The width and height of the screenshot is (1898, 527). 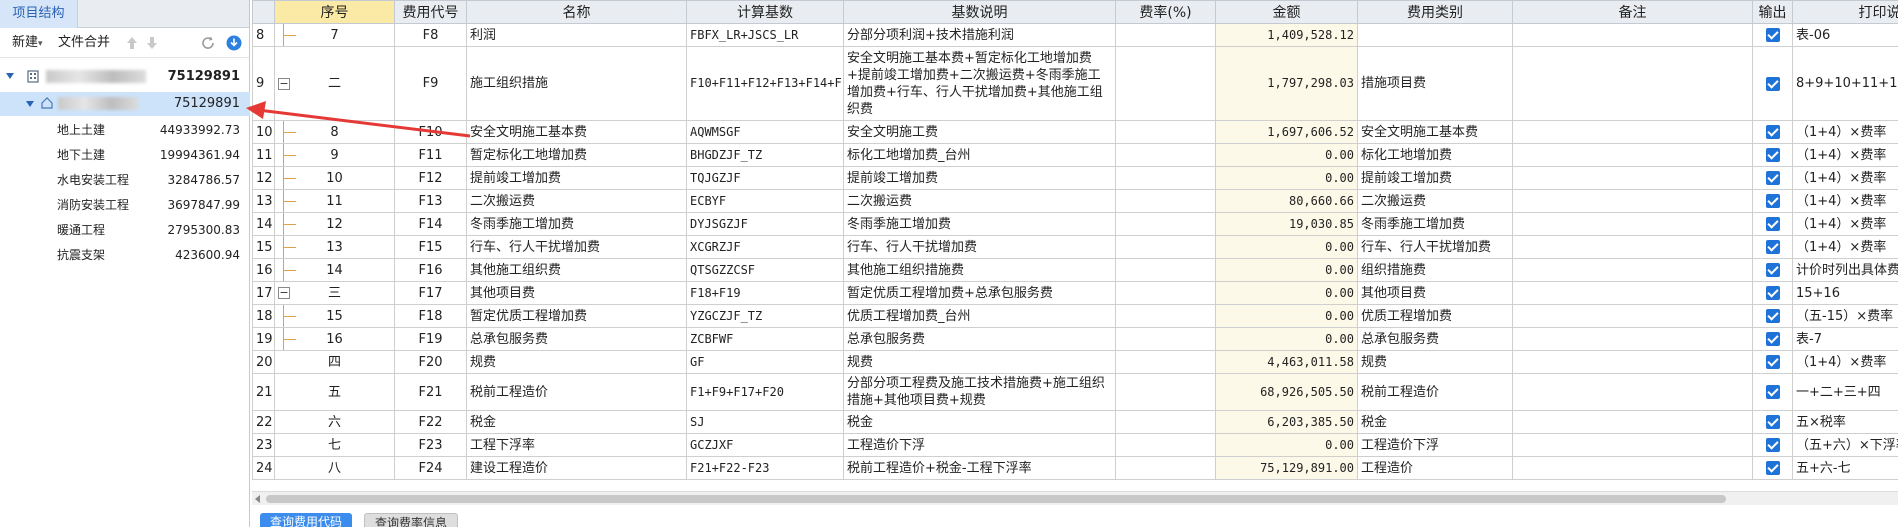 What do you see at coordinates (576, 362) in the screenshot?
I see `cell-name: 规费` at bounding box center [576, 362].